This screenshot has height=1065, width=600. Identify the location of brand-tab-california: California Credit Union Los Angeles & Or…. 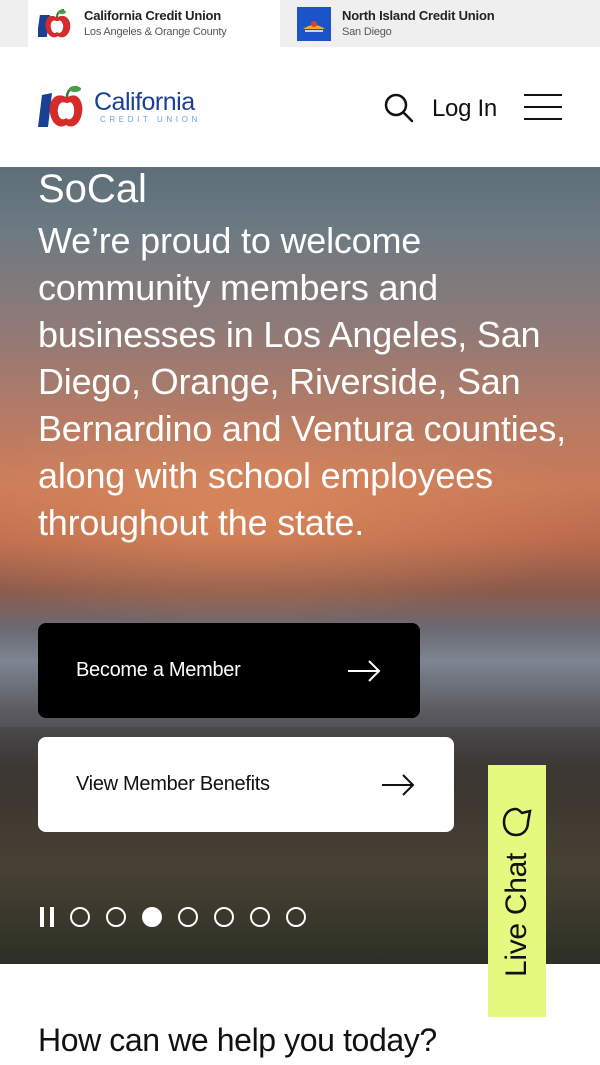
(140, 23).